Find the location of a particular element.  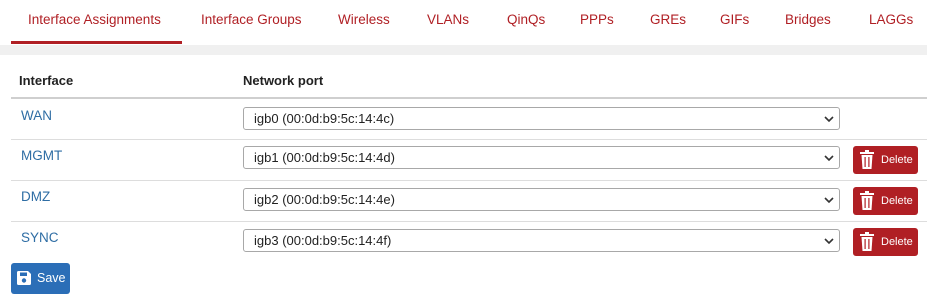

column-header-interface: Interface is located at coordinates (46, 80).